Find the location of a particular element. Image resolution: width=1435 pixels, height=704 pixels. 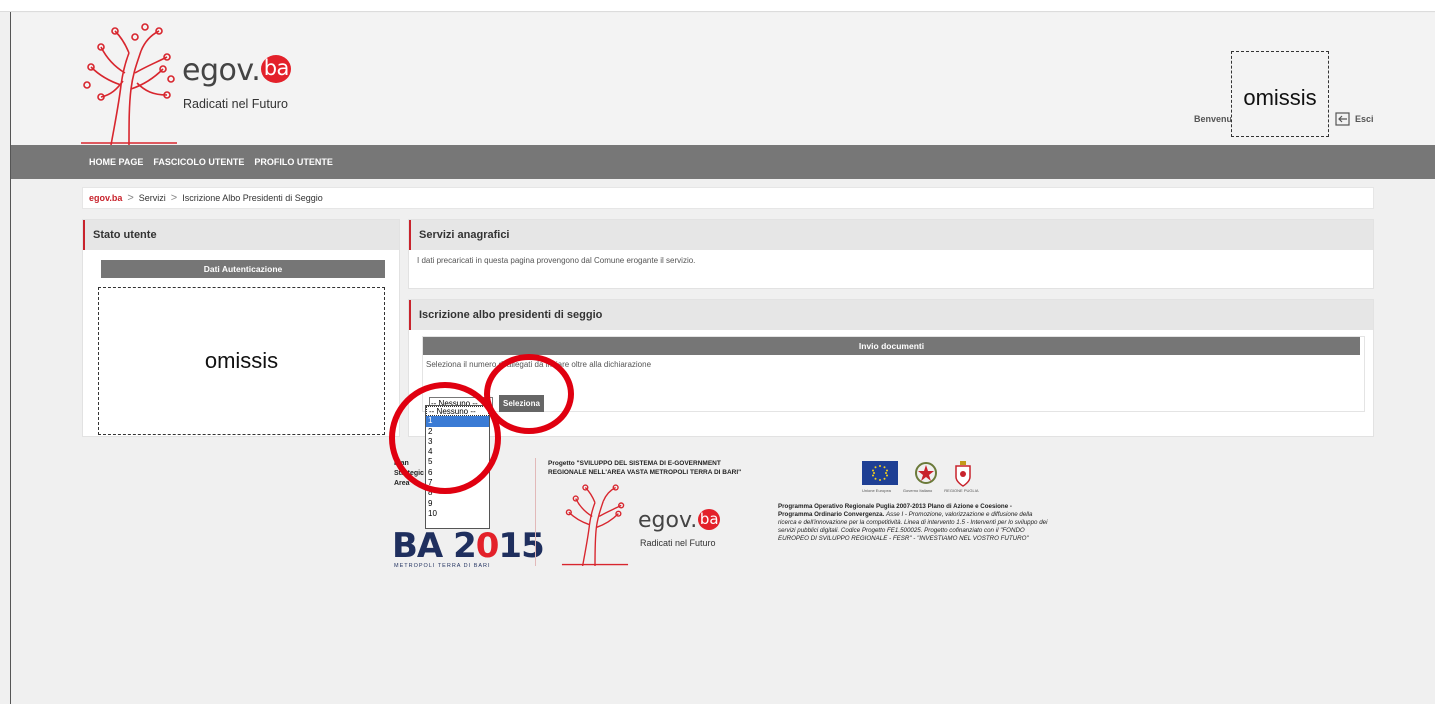

redacted-user-data: omissis is located at coordinates (241, 361).